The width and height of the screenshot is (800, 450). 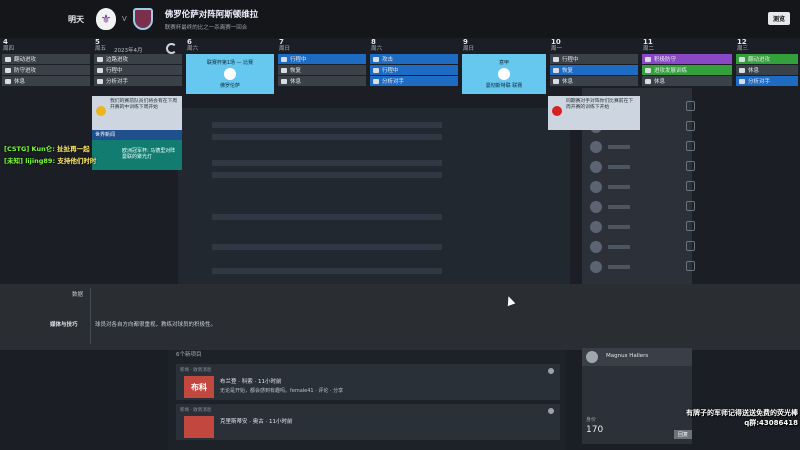 I want to click on world-news-chip: 世界新闻, so click(x=137, y=135).